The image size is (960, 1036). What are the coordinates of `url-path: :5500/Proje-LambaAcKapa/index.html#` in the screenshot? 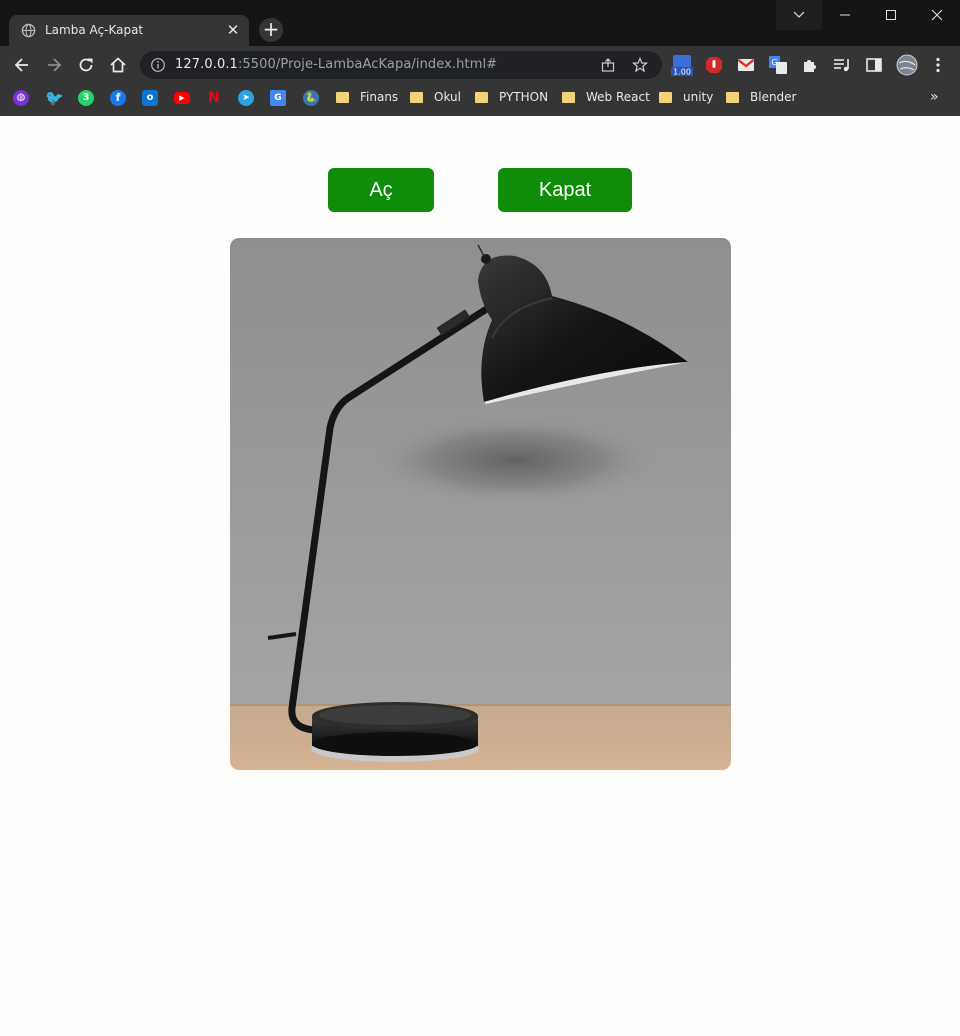 It's located at (367, 64).